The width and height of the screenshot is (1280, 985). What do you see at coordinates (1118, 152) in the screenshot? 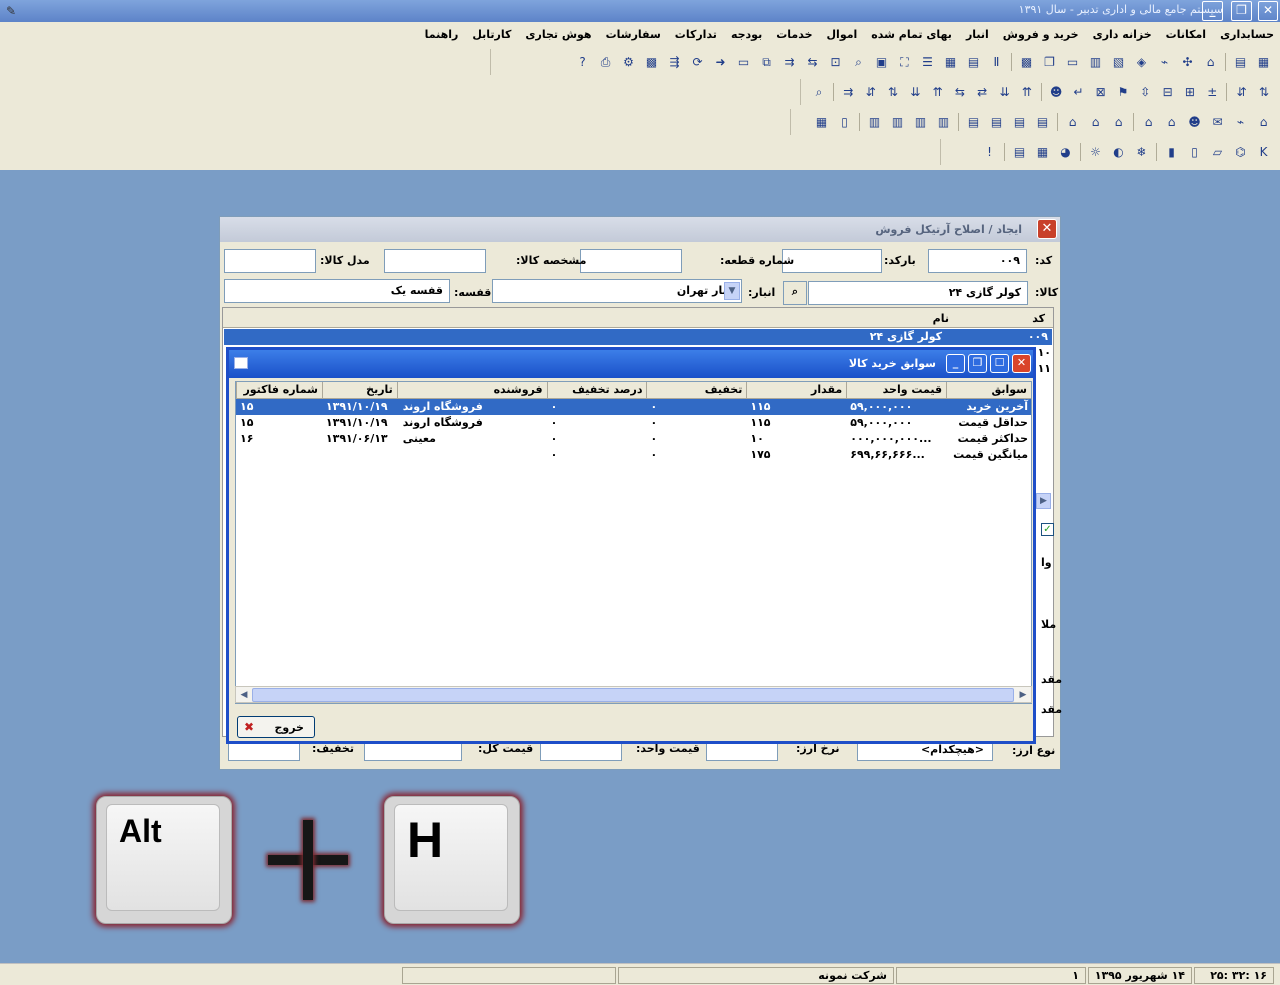
I see `contrast-icon: ◐` at bounding box center [1118, 152].